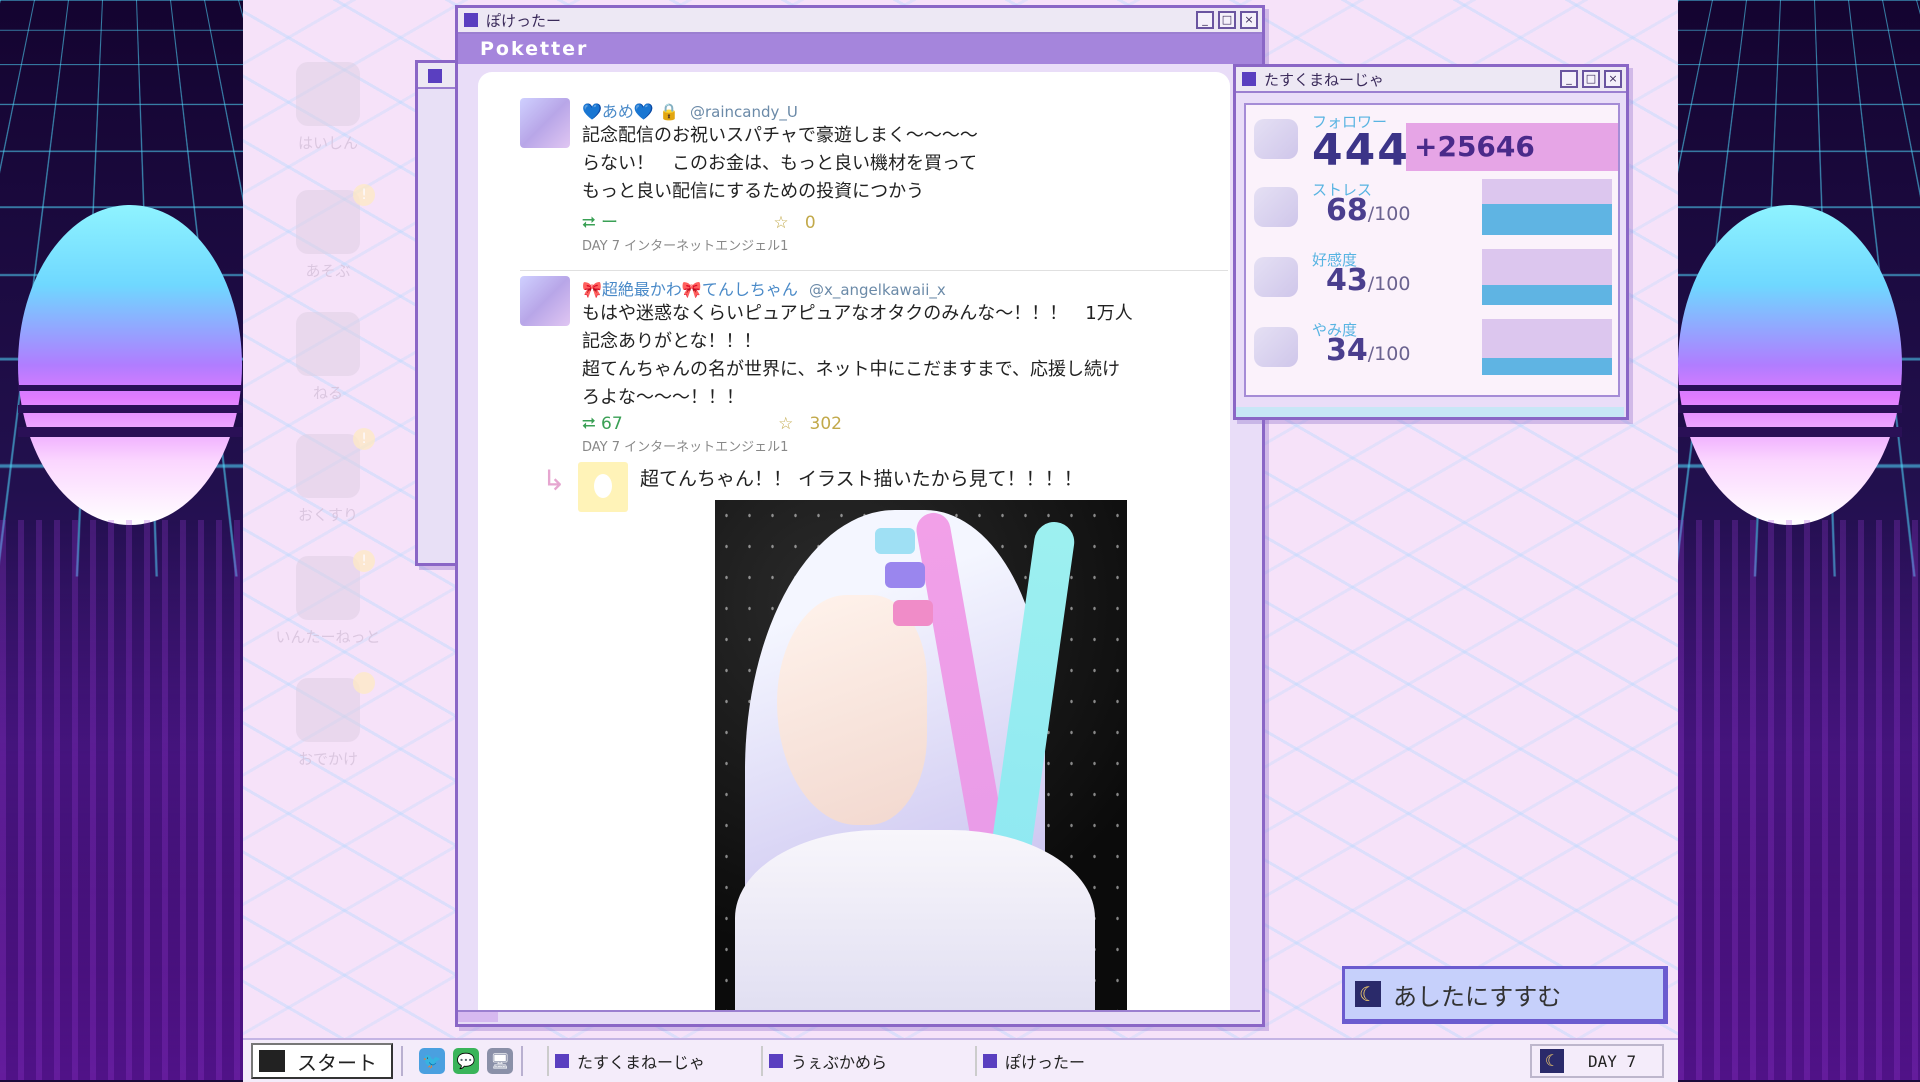 The width and height of the screenshot is (1920, 1082). I want to click on retweet-count: 67, so click(612, 424).